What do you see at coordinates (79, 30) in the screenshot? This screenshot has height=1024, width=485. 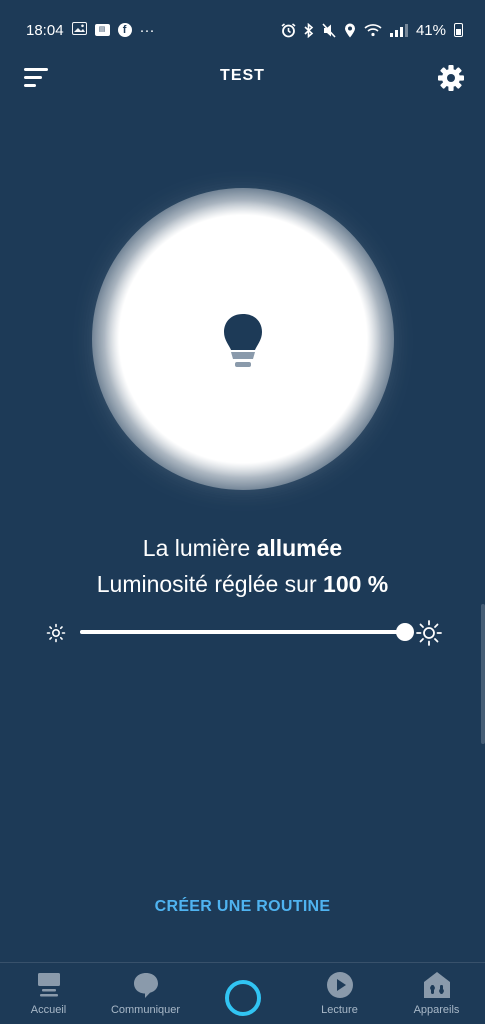 I see `image-icon` at bounding box center [79, 30].